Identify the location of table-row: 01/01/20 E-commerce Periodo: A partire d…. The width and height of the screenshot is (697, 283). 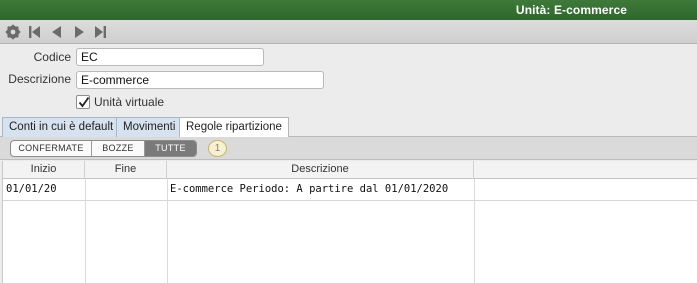
(350, 190).